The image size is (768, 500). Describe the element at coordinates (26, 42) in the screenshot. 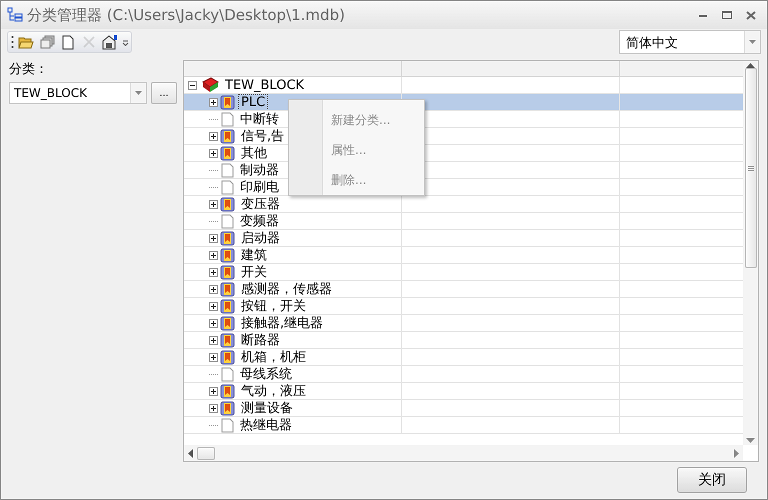

I see `open-folder-icon` at that location.